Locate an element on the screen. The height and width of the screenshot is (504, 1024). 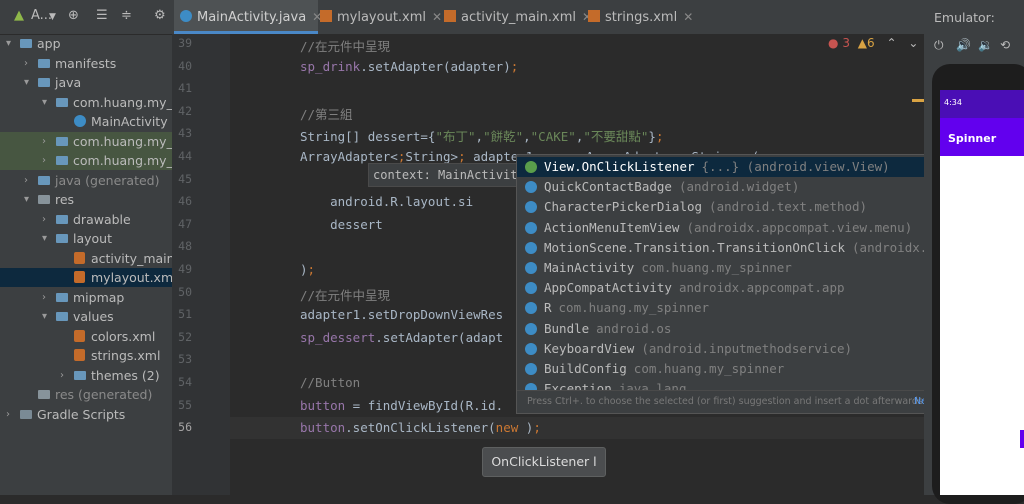
tree-item: › manifests is located at coordinates (86, 63).